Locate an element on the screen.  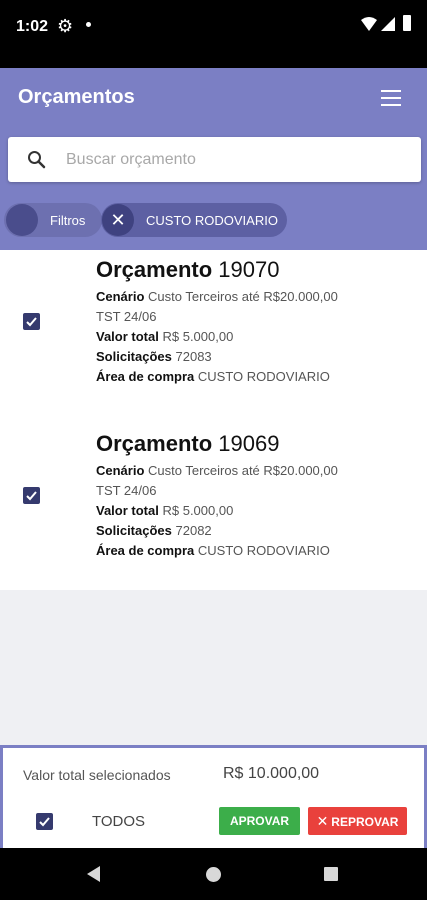
active-filter-chip: ✕ CUSTO RODOVIARIO is located at coordinates (194, 220).